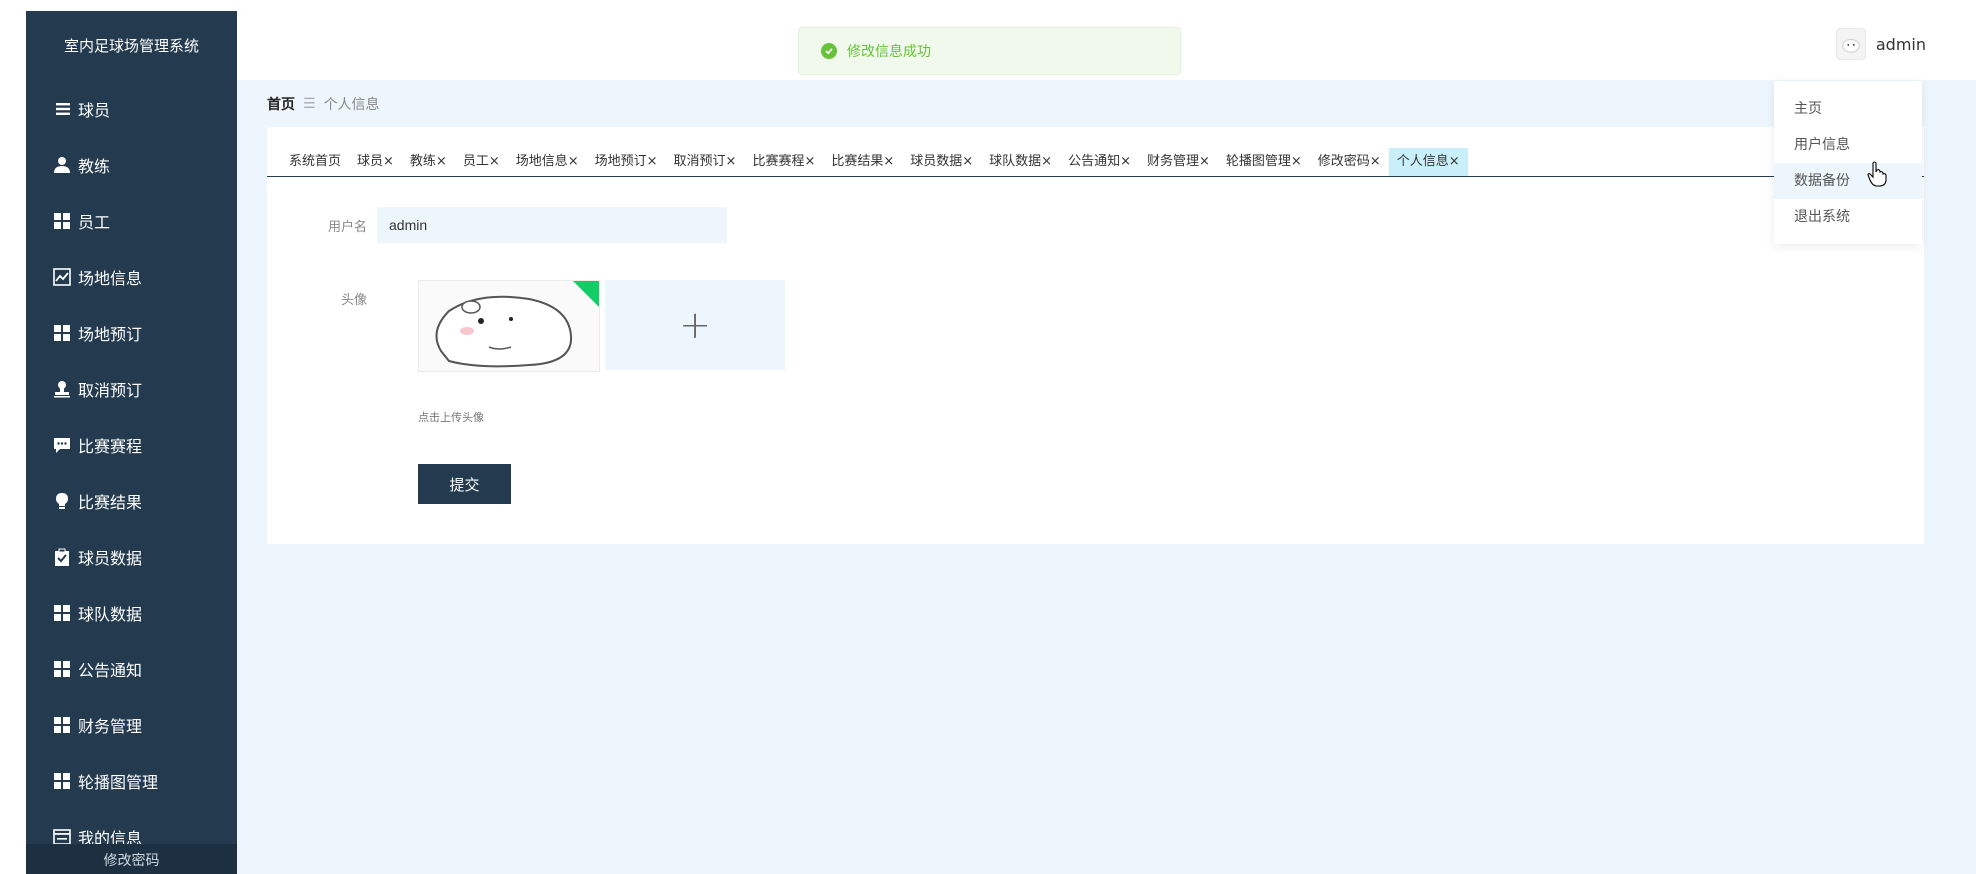 The height and width of the screenshot is (874, 1976). What do you see at coordinates (118, 782) in the screenshot?
I see `sidebar-item-label: 轮播图管理` at bounding box center [118, 782].